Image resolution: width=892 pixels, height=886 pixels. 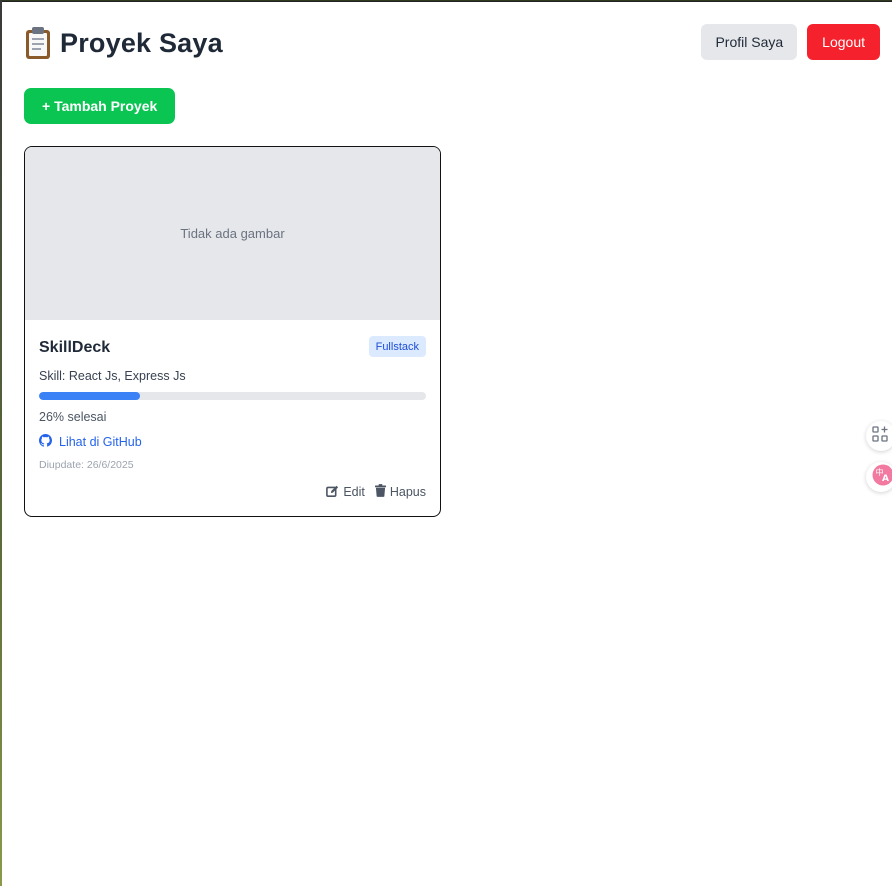 I want to click on github-link-label: Lihat di GitHub, so click(x=100, y=442).